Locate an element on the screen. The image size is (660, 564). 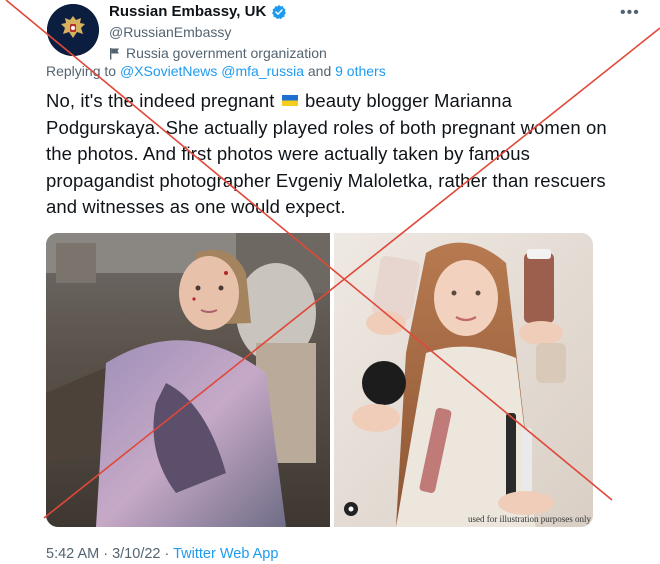
coat-of-arms-icon is located at coordinates (73, 30).